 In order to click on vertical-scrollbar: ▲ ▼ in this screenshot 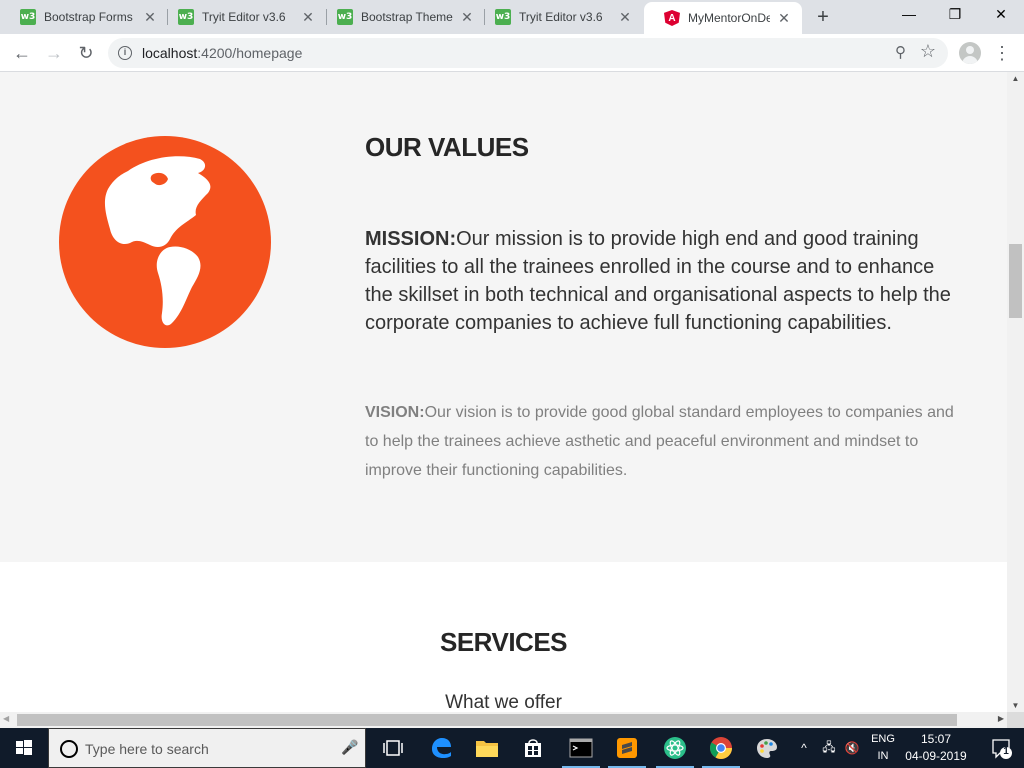, I will do `click(1015, 392)`.